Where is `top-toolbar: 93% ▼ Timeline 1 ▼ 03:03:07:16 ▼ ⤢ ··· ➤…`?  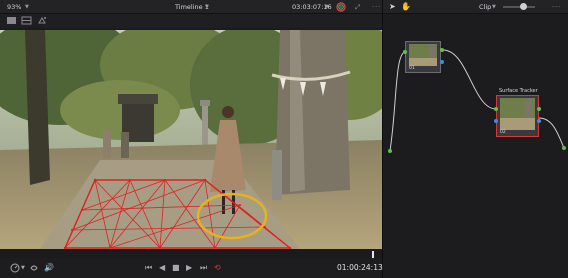 top-toolbar: 93% ▼ Timeline 1 ▼ 03:03:07:16 ▼ ⤢ ··· ➤… is located at coordinates (284, 7).